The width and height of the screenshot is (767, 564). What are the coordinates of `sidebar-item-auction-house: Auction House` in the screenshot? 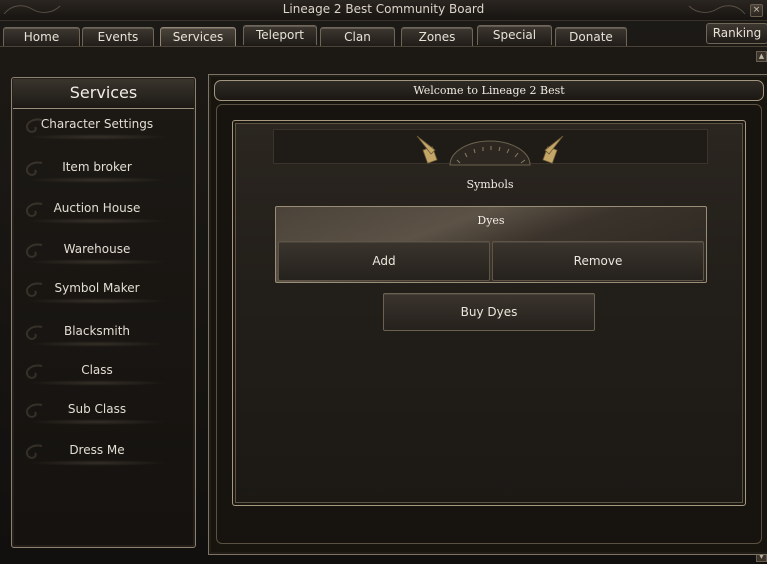 It's located at (97, 211).